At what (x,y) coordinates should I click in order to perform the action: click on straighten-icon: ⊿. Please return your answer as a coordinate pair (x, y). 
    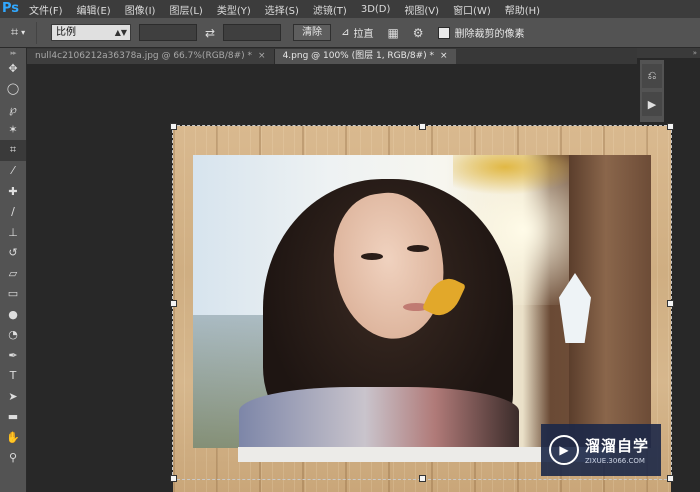
    Looking at the image, I should click on (345, 32).